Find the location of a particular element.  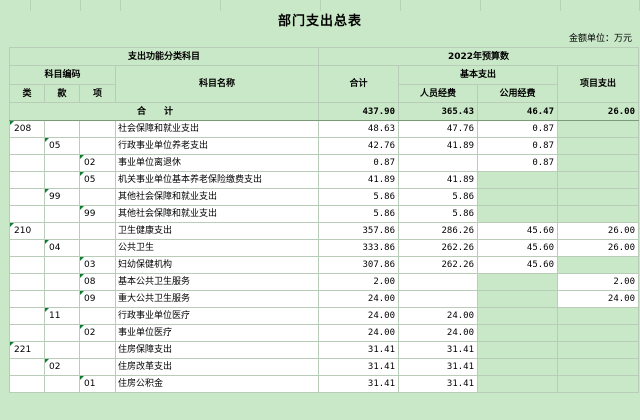

subject-name-cell: 其他社会保障和就业支出 is located at coordinates (217, 214).